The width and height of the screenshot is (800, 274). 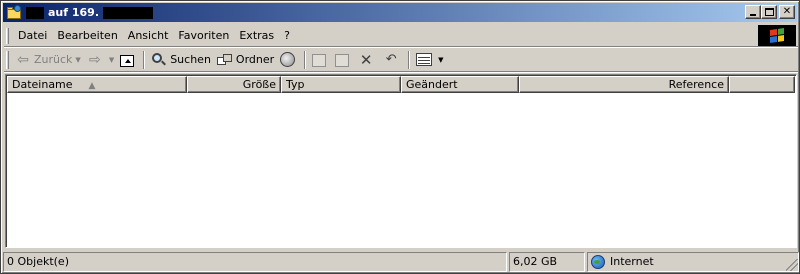 I want to click on up-button, so click(x=128, y=60).